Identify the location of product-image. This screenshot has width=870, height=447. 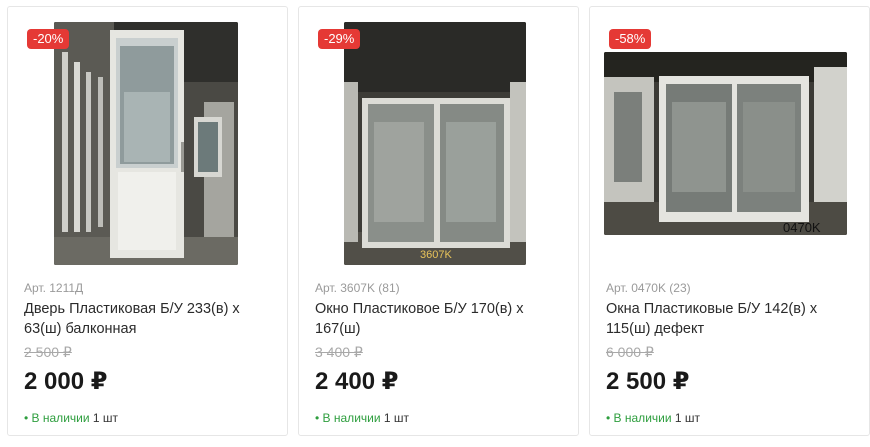
(146, 143).